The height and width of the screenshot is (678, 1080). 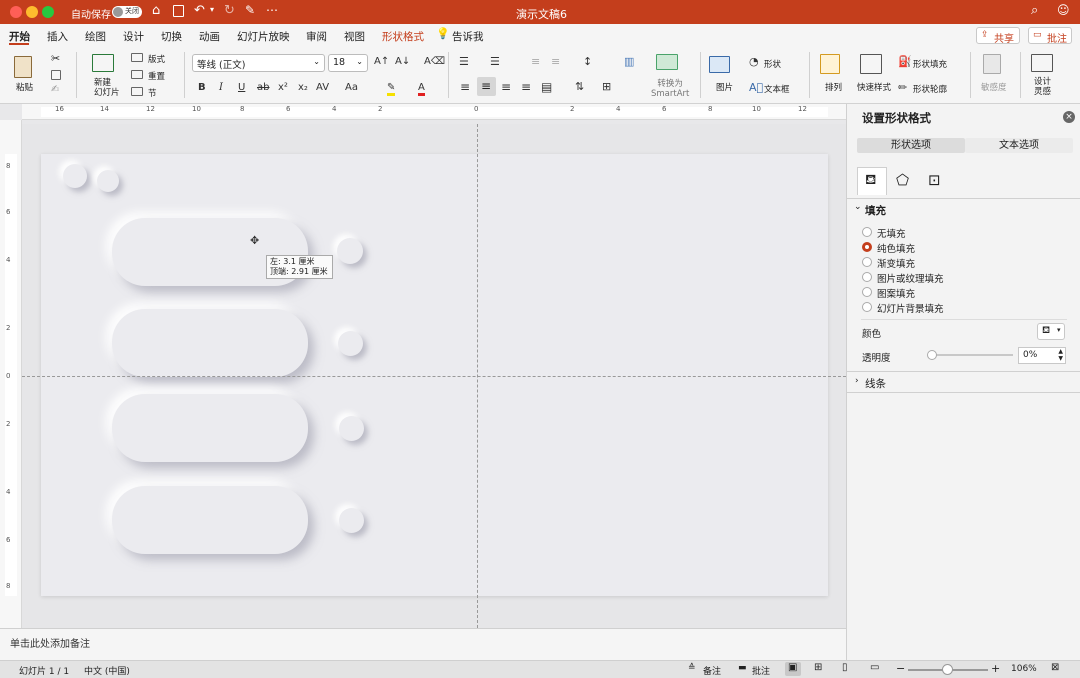 What do you see at coordinates (107, 88) in the screenshot?
I see `new-slide-button: 新建 幻灯片` at bounding box center [107, 88].